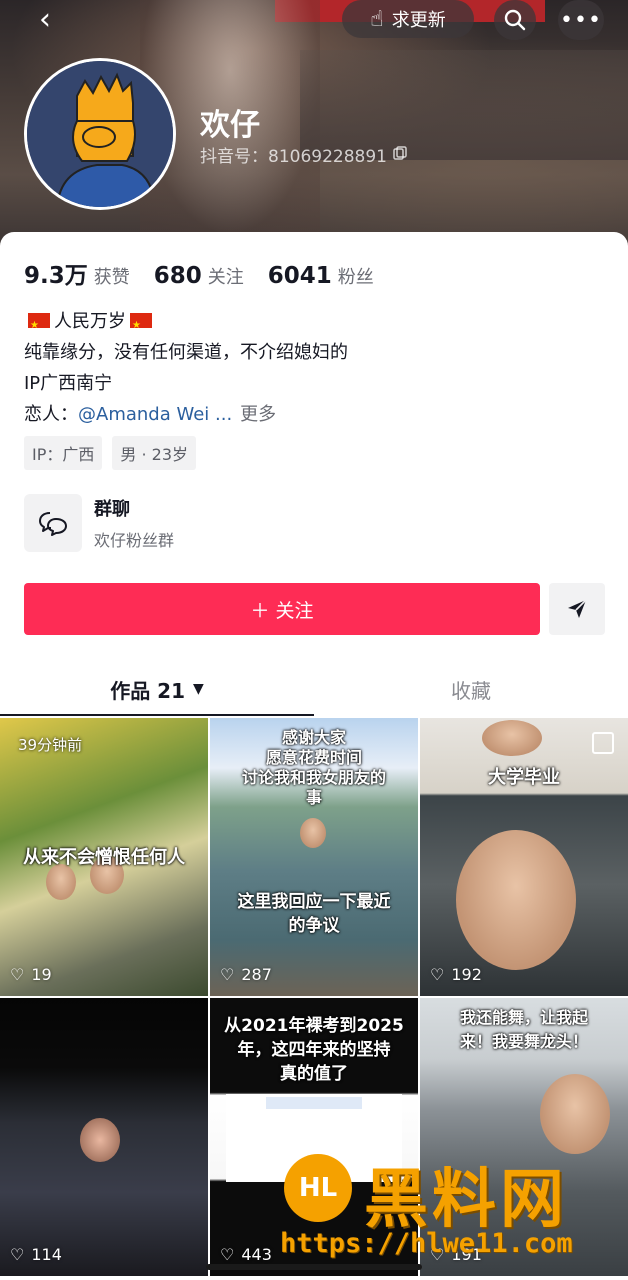 The image size is (628, 1280). What do you see at coordinates (377, 19) in the screenshot?
I see `hand-icon: ☝` at bounding box center [377, 19].